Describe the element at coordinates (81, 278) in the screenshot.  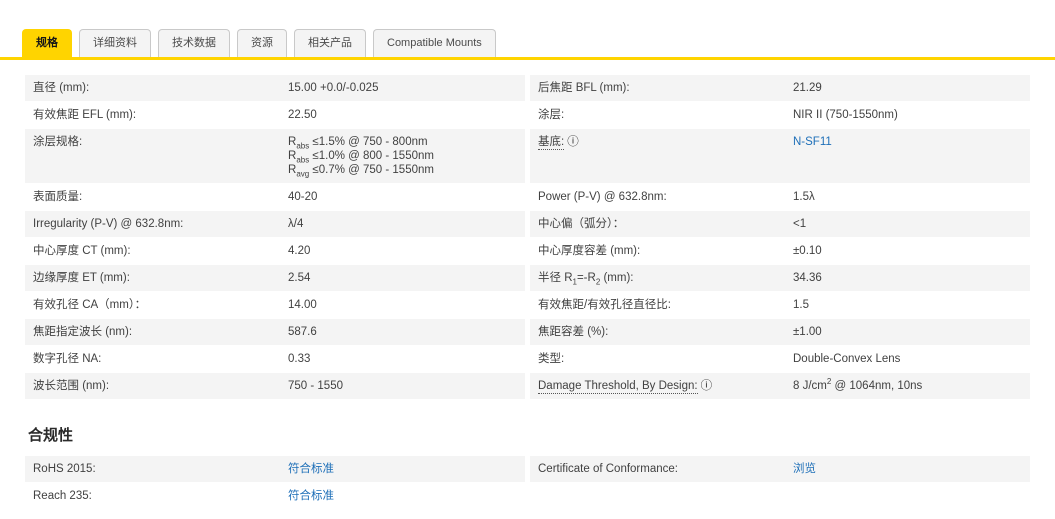
I see `spec-label: 边缘厚度 ET (mm):` at that location.